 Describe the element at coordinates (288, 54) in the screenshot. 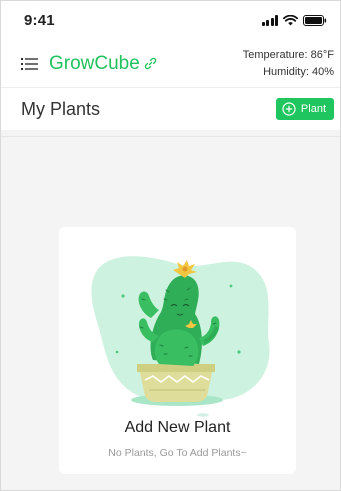

I see `temperature-text: Temperature: 86°F` at that location.